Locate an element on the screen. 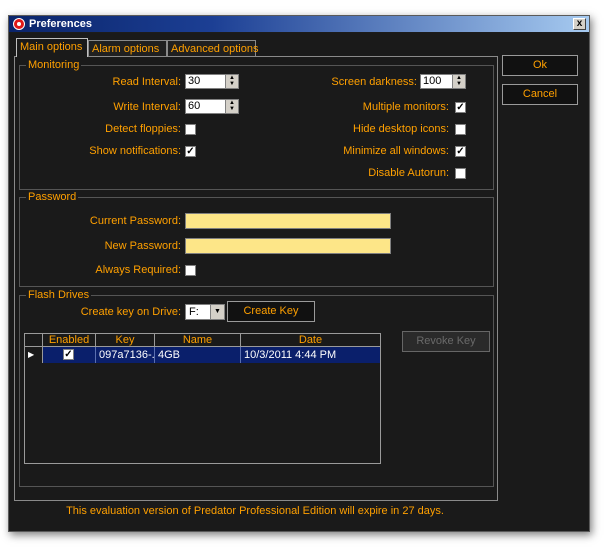 The width and height of the screenshot is (610, 547). always-required-label: Always Required: is located at coordinates (138, 270).